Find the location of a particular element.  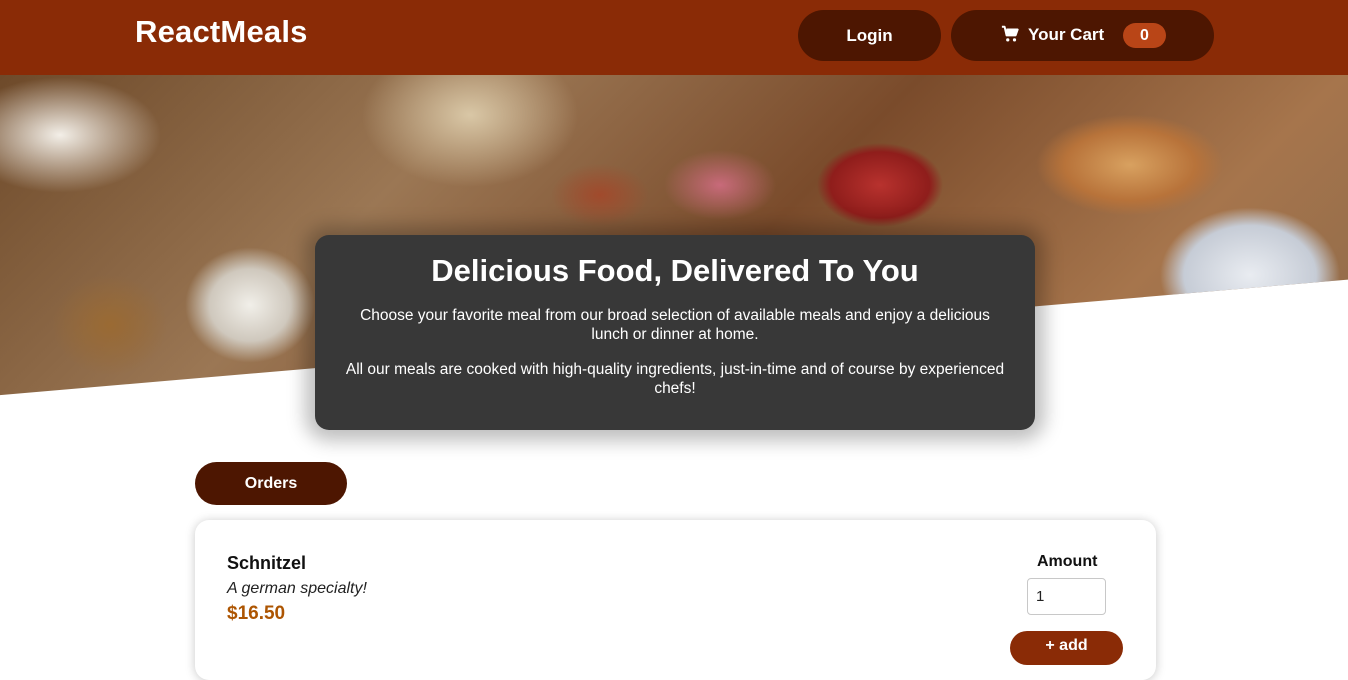

cart-icon is located at coordinates (1010, 33).